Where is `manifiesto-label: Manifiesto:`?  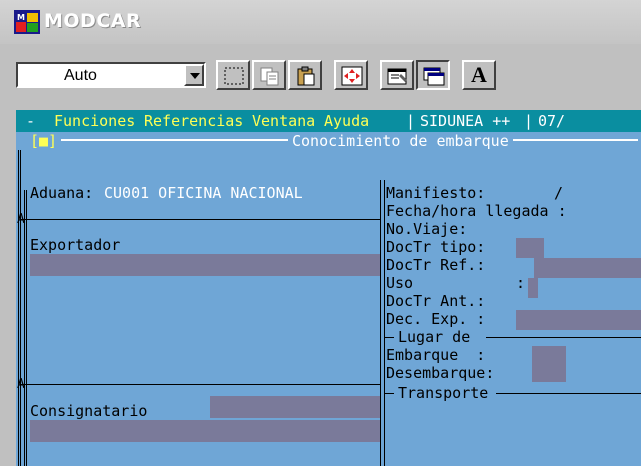 manifiesto-label: Manifiesto: is located at coordinates (436, 193).